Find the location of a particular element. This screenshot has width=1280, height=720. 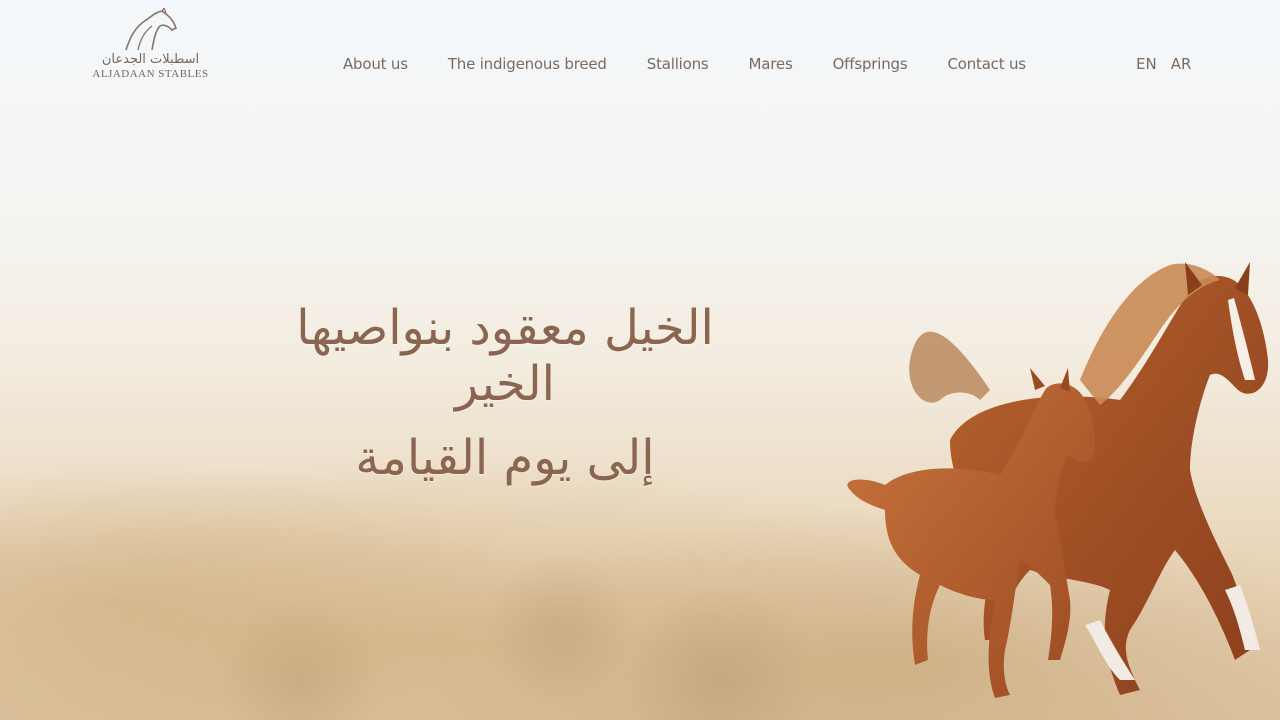

hero-line-2: إلى يوم القيامة is located at coordinates (505, 458).